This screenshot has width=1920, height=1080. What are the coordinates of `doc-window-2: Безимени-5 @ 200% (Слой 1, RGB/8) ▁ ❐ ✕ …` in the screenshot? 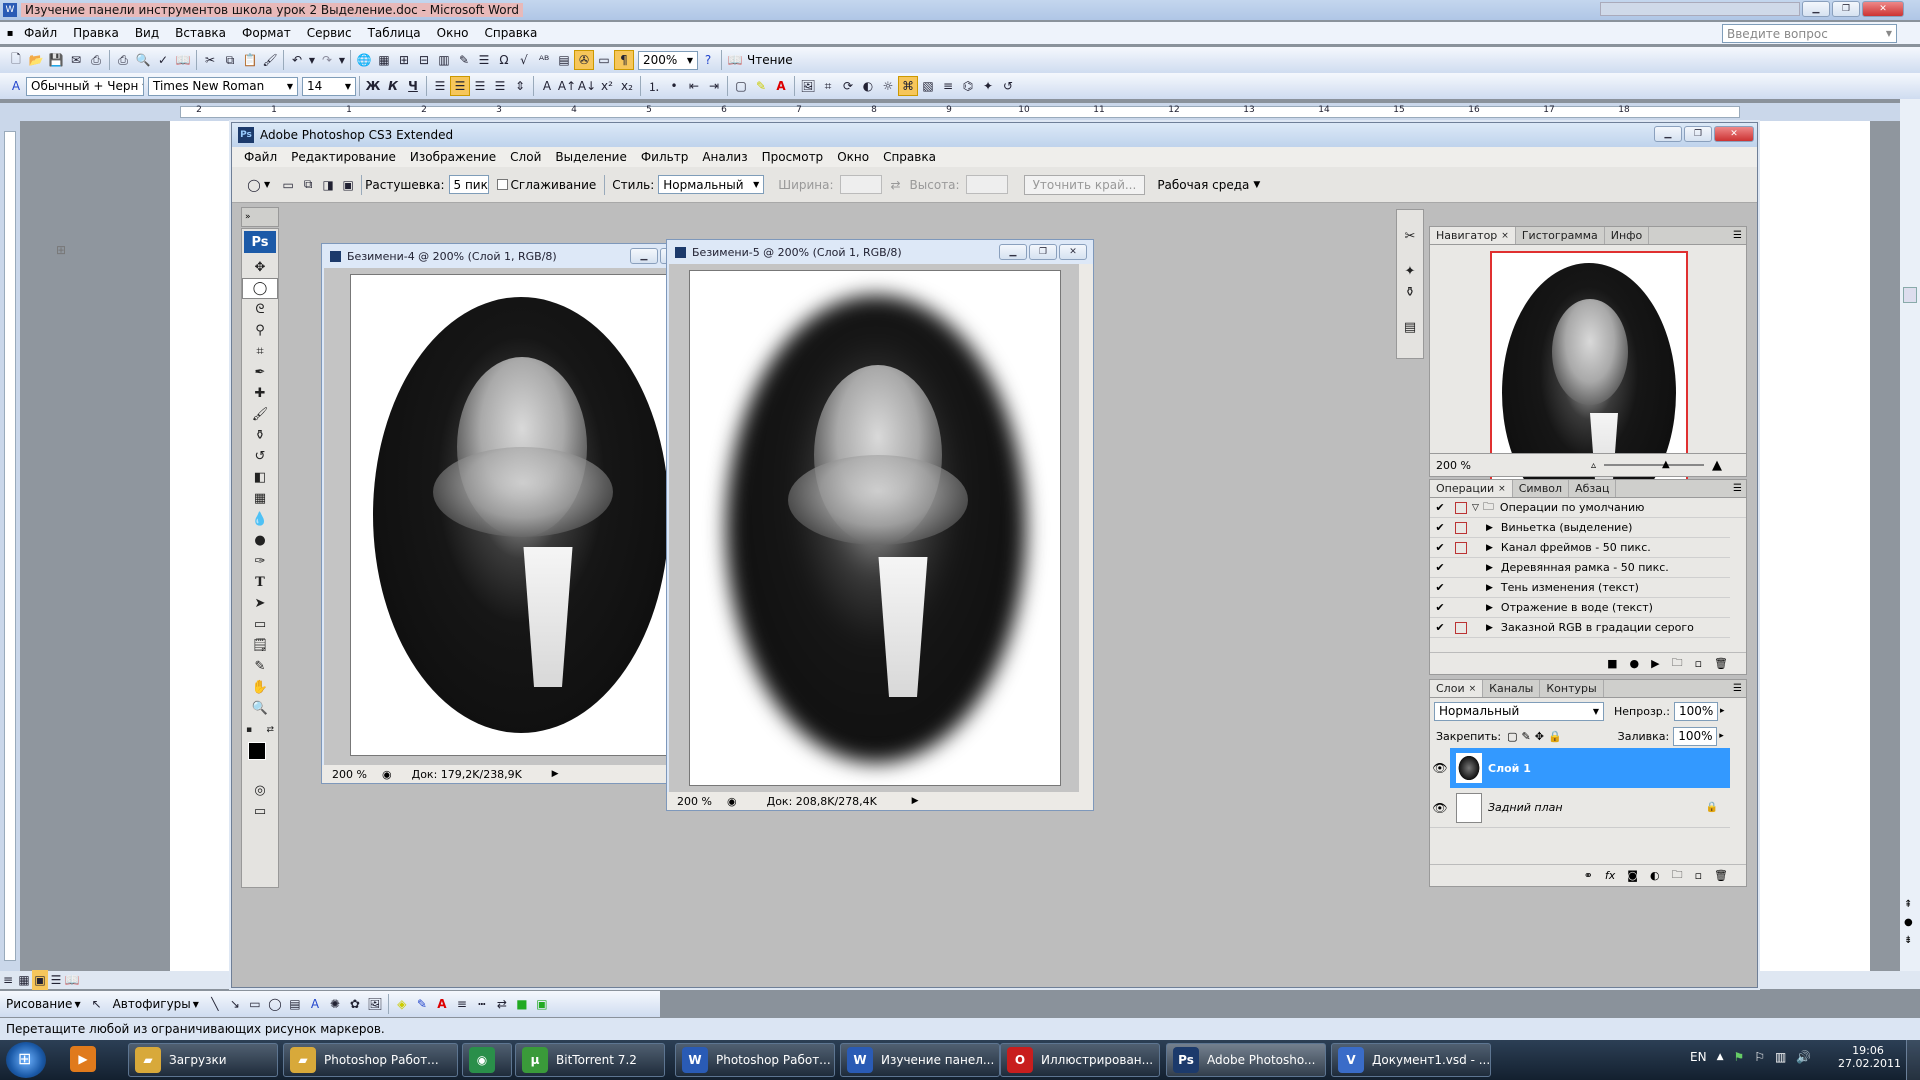 It's located at (880, 525).